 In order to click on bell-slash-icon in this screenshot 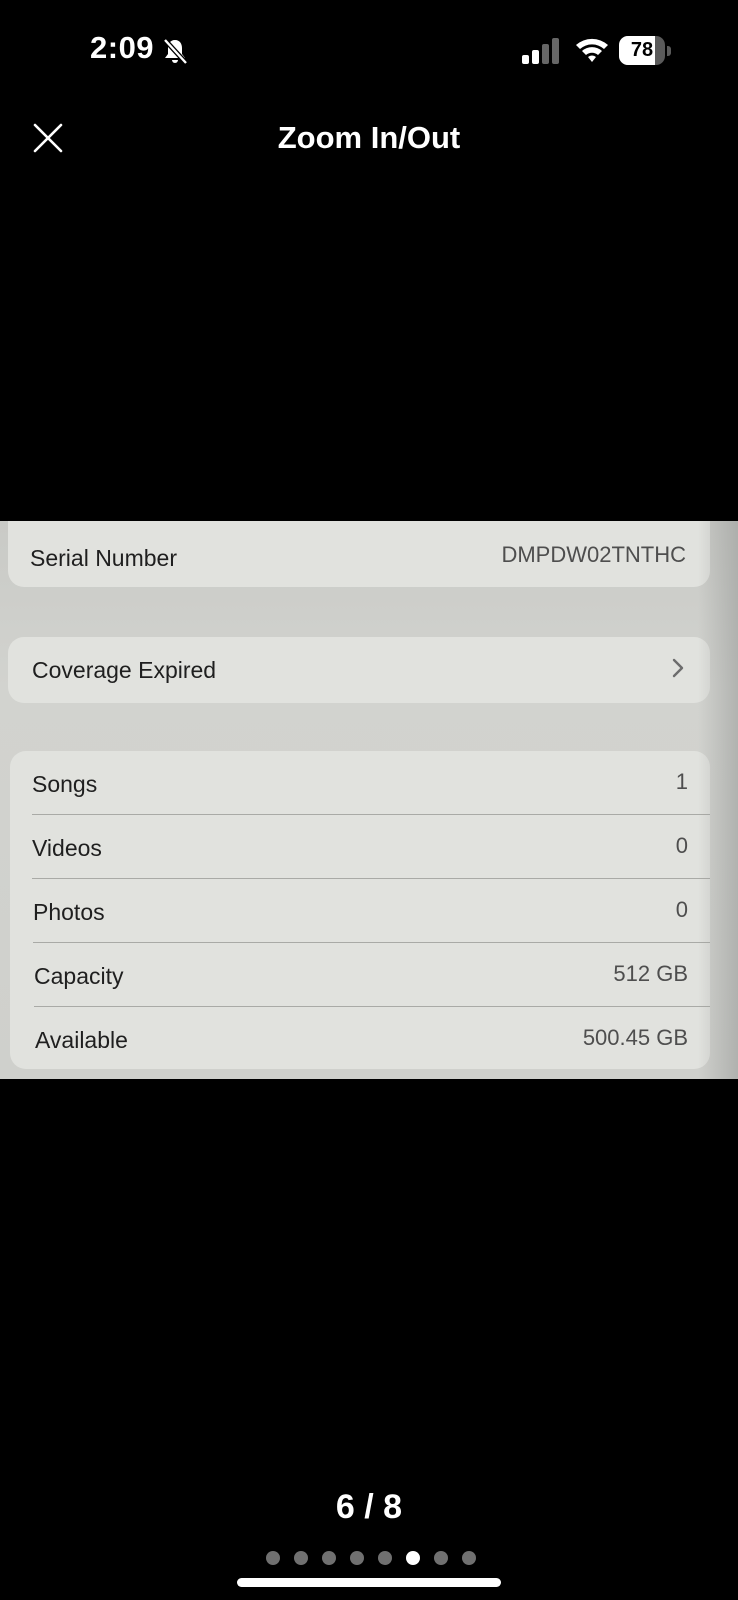, I will do `click(175, 51)`.